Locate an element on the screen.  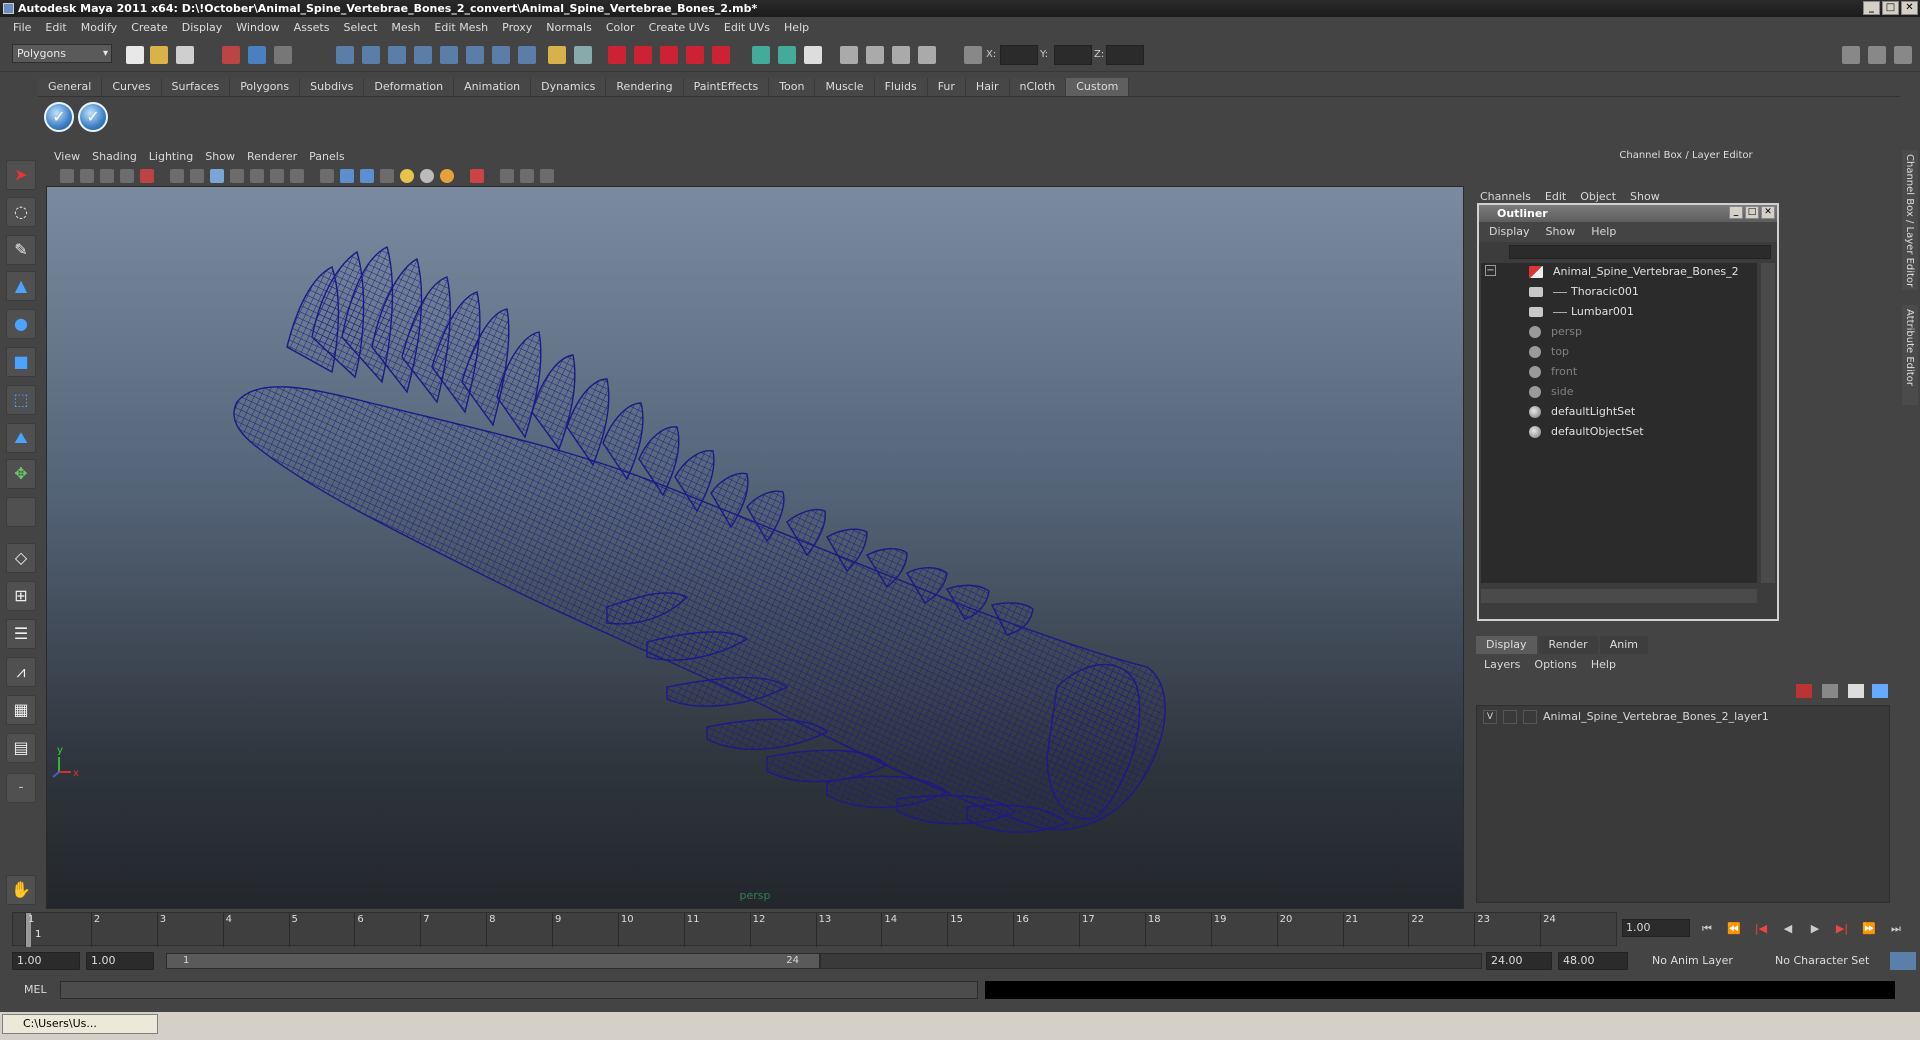
grid-toggle-icon is located at coordinates (177, 176).